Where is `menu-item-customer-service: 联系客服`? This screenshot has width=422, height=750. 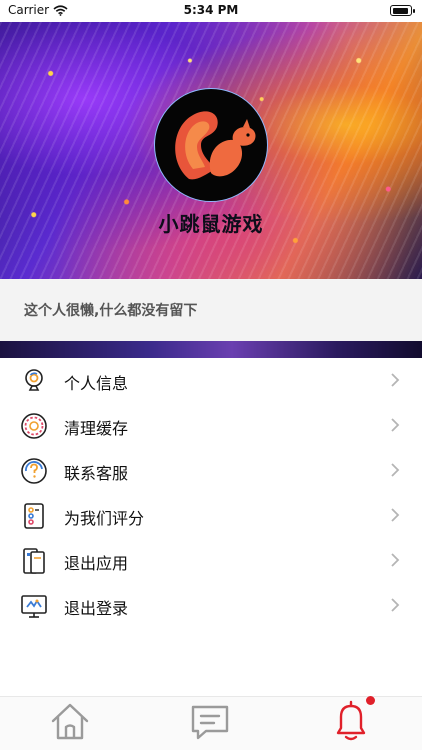
menu-item-customer-service: 联系客服 is located at coordinates (211, 470).